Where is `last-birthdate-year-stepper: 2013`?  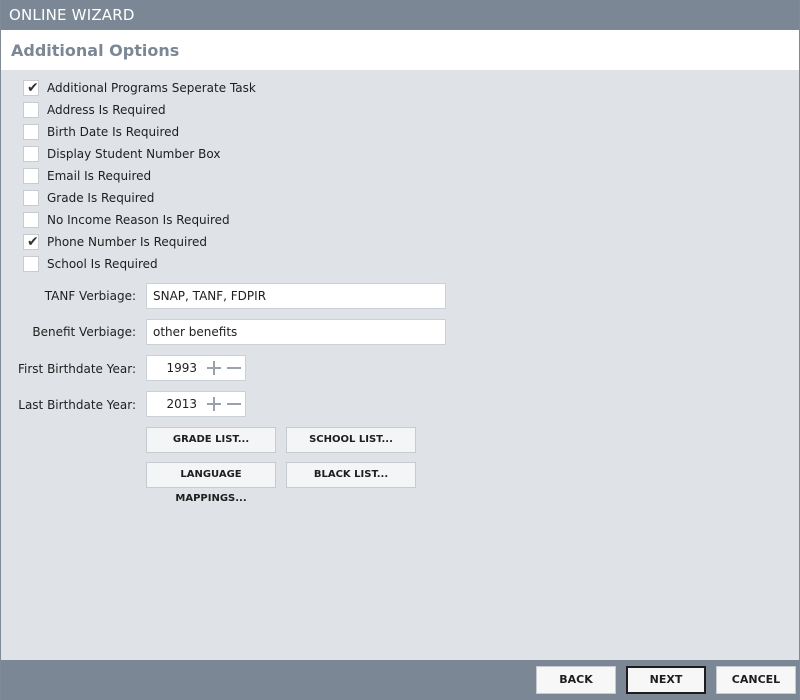 last-birthdate-year-stepper: 2013 is located at coordinates (196, 404).